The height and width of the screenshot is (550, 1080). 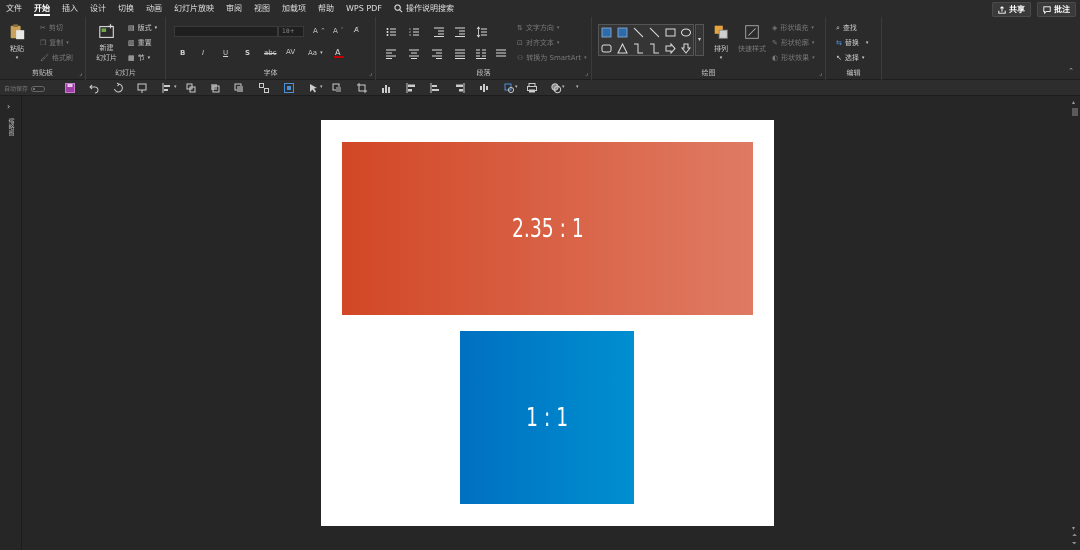 I want to click on tab-file: 文件, so click(x=14, y=8).